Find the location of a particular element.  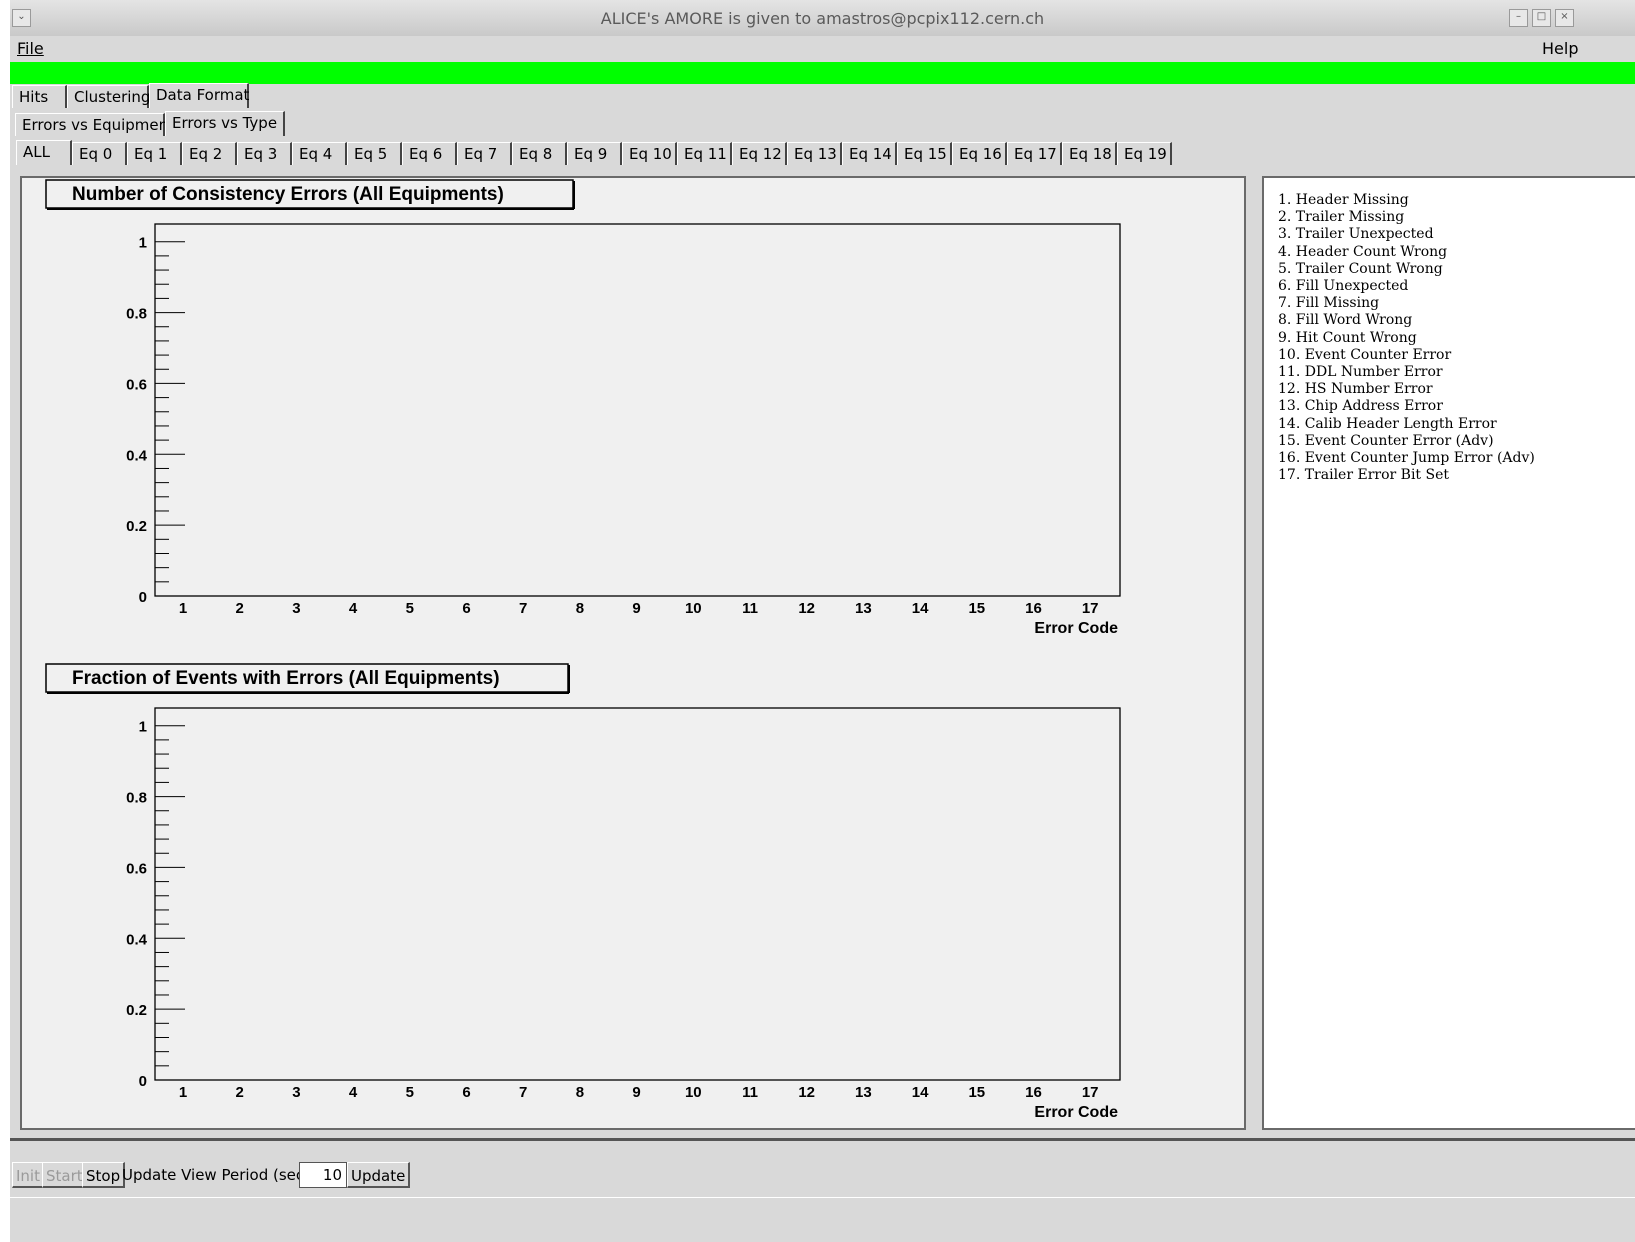

tab-clustering: Clustering is located at coordinates (108, 96).